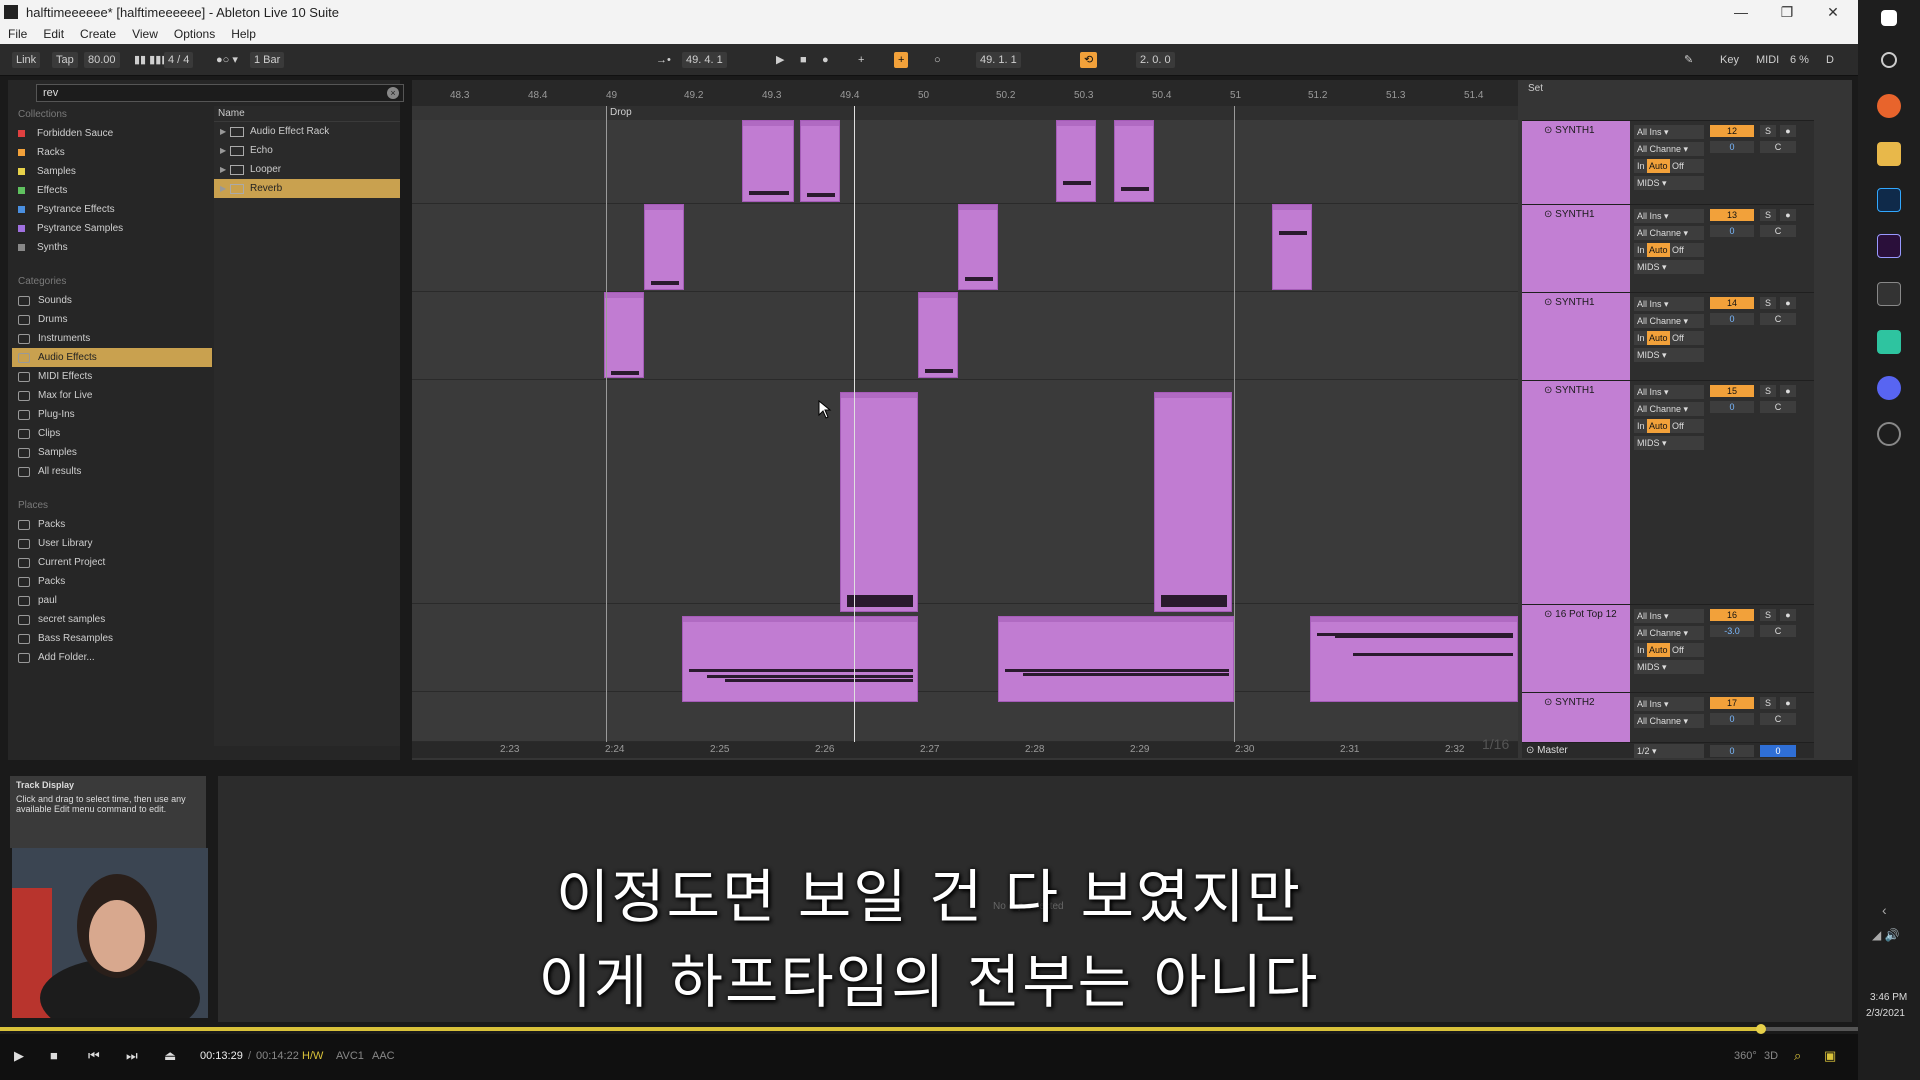 The width and height of the screenshot is (1920, 1080). Describe the element at coordinates (112, 524) in the screenshot. I see `place-item: Packs` at that location.